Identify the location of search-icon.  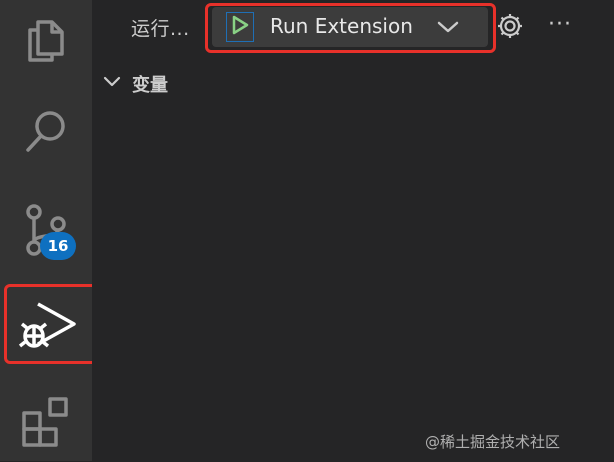
(46, 132).